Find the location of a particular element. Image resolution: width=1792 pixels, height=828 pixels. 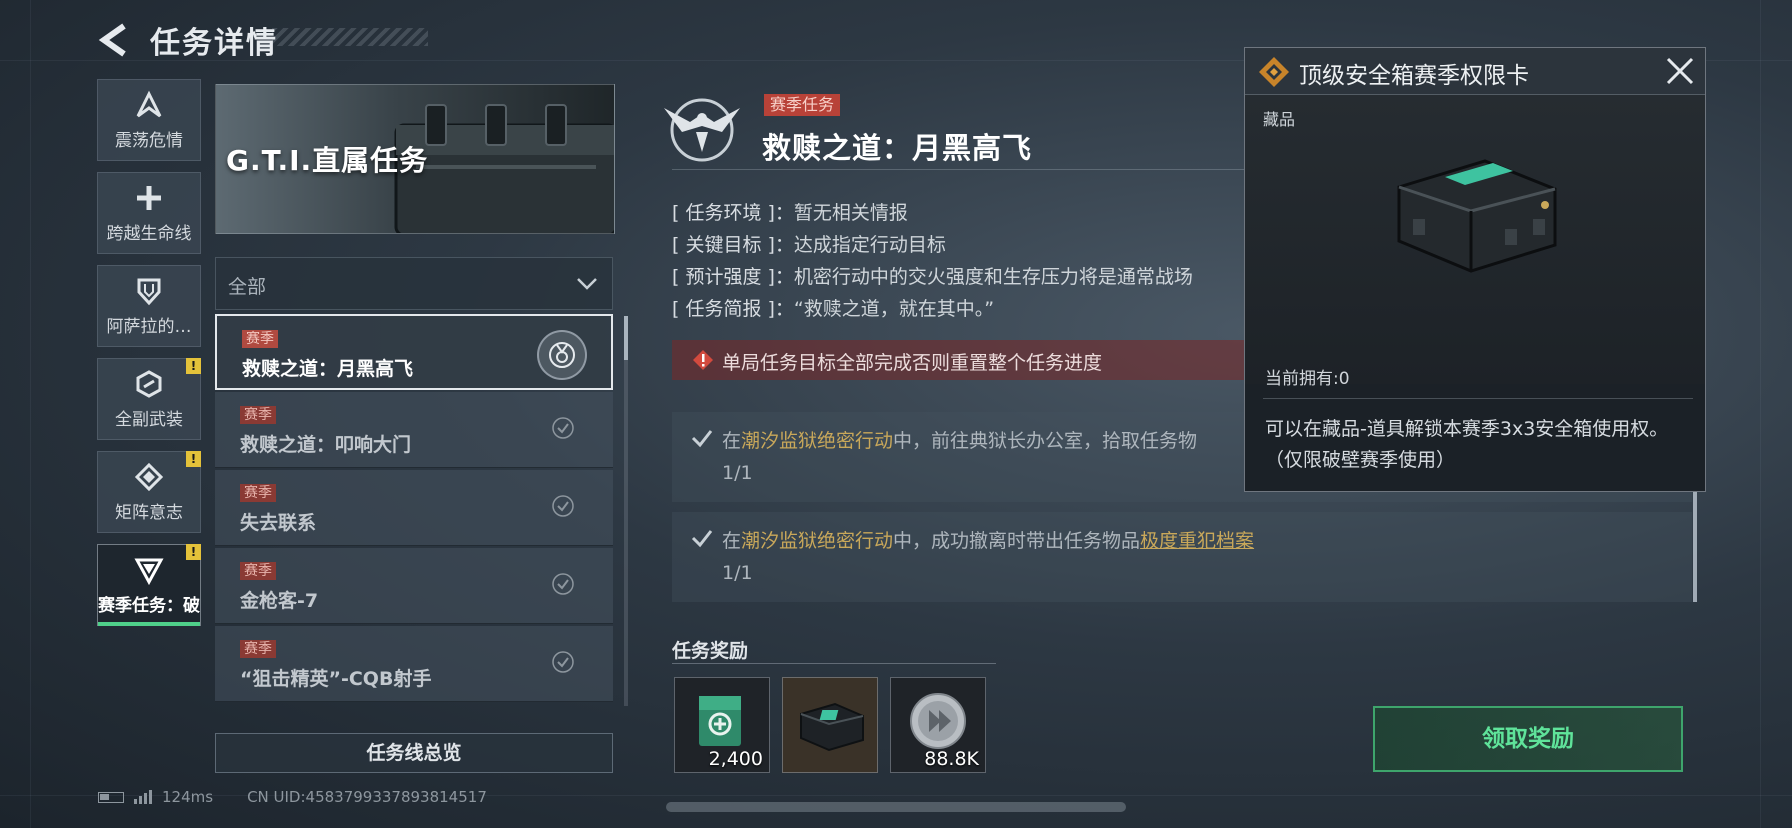

rewards-underline is located at coordinates (834, 663).